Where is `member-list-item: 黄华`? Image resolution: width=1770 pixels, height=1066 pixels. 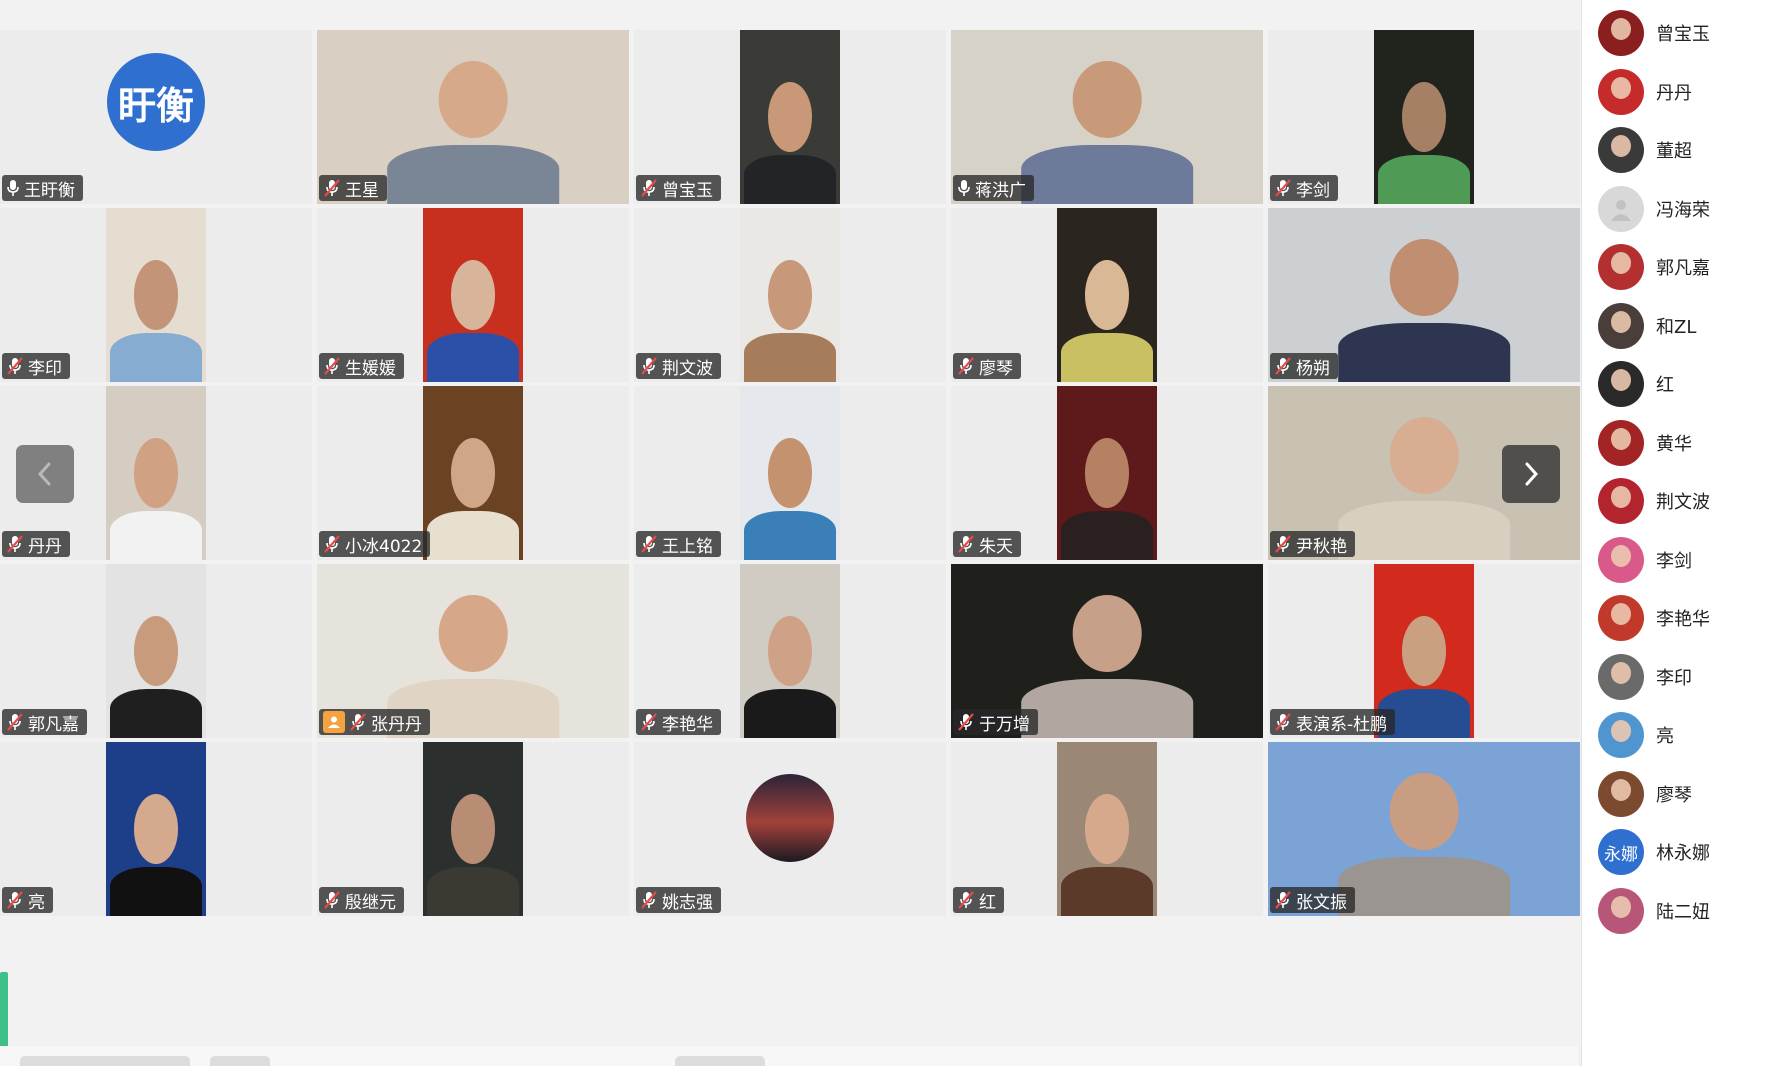
member-list-item: 黄华 is located at coordinates (1645, 443).